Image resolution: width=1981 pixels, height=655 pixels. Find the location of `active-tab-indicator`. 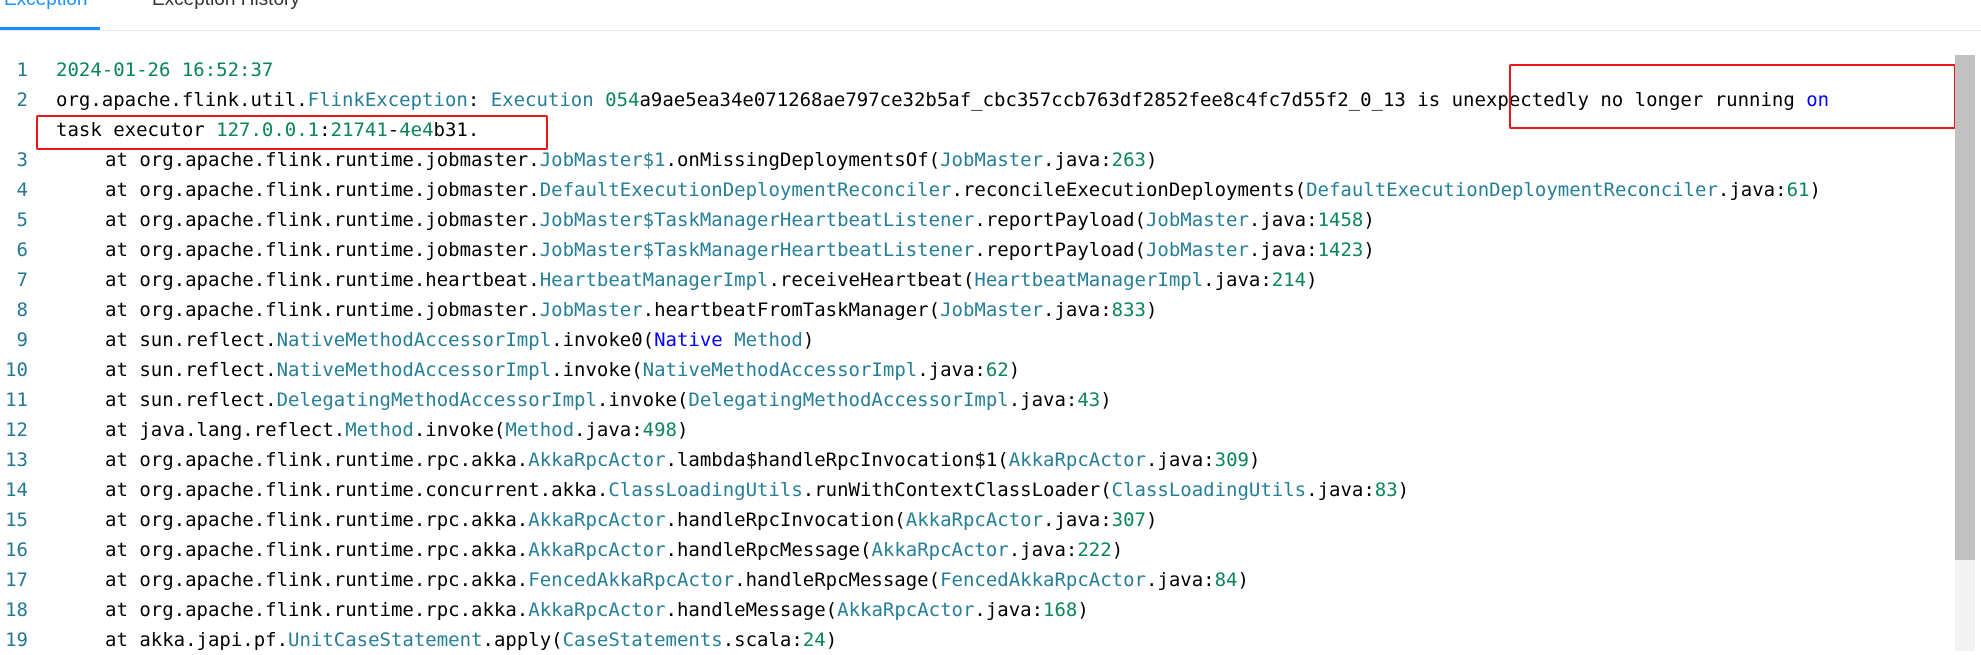

active-tab-indicator is located at coordinates (50, 28).